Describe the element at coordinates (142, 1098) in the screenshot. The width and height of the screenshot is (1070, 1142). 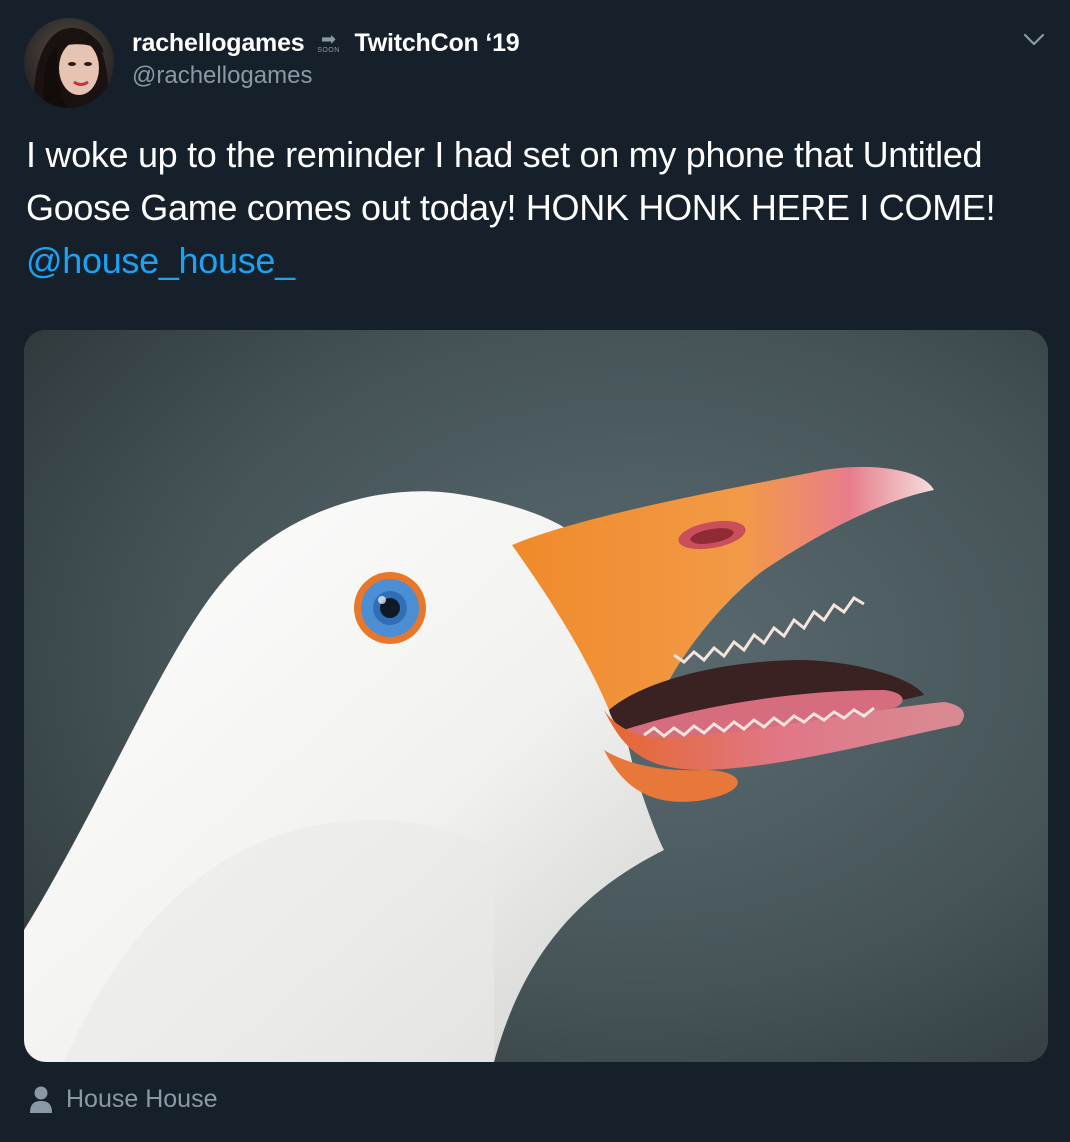
I see `media-tag-label: House House` at that location.